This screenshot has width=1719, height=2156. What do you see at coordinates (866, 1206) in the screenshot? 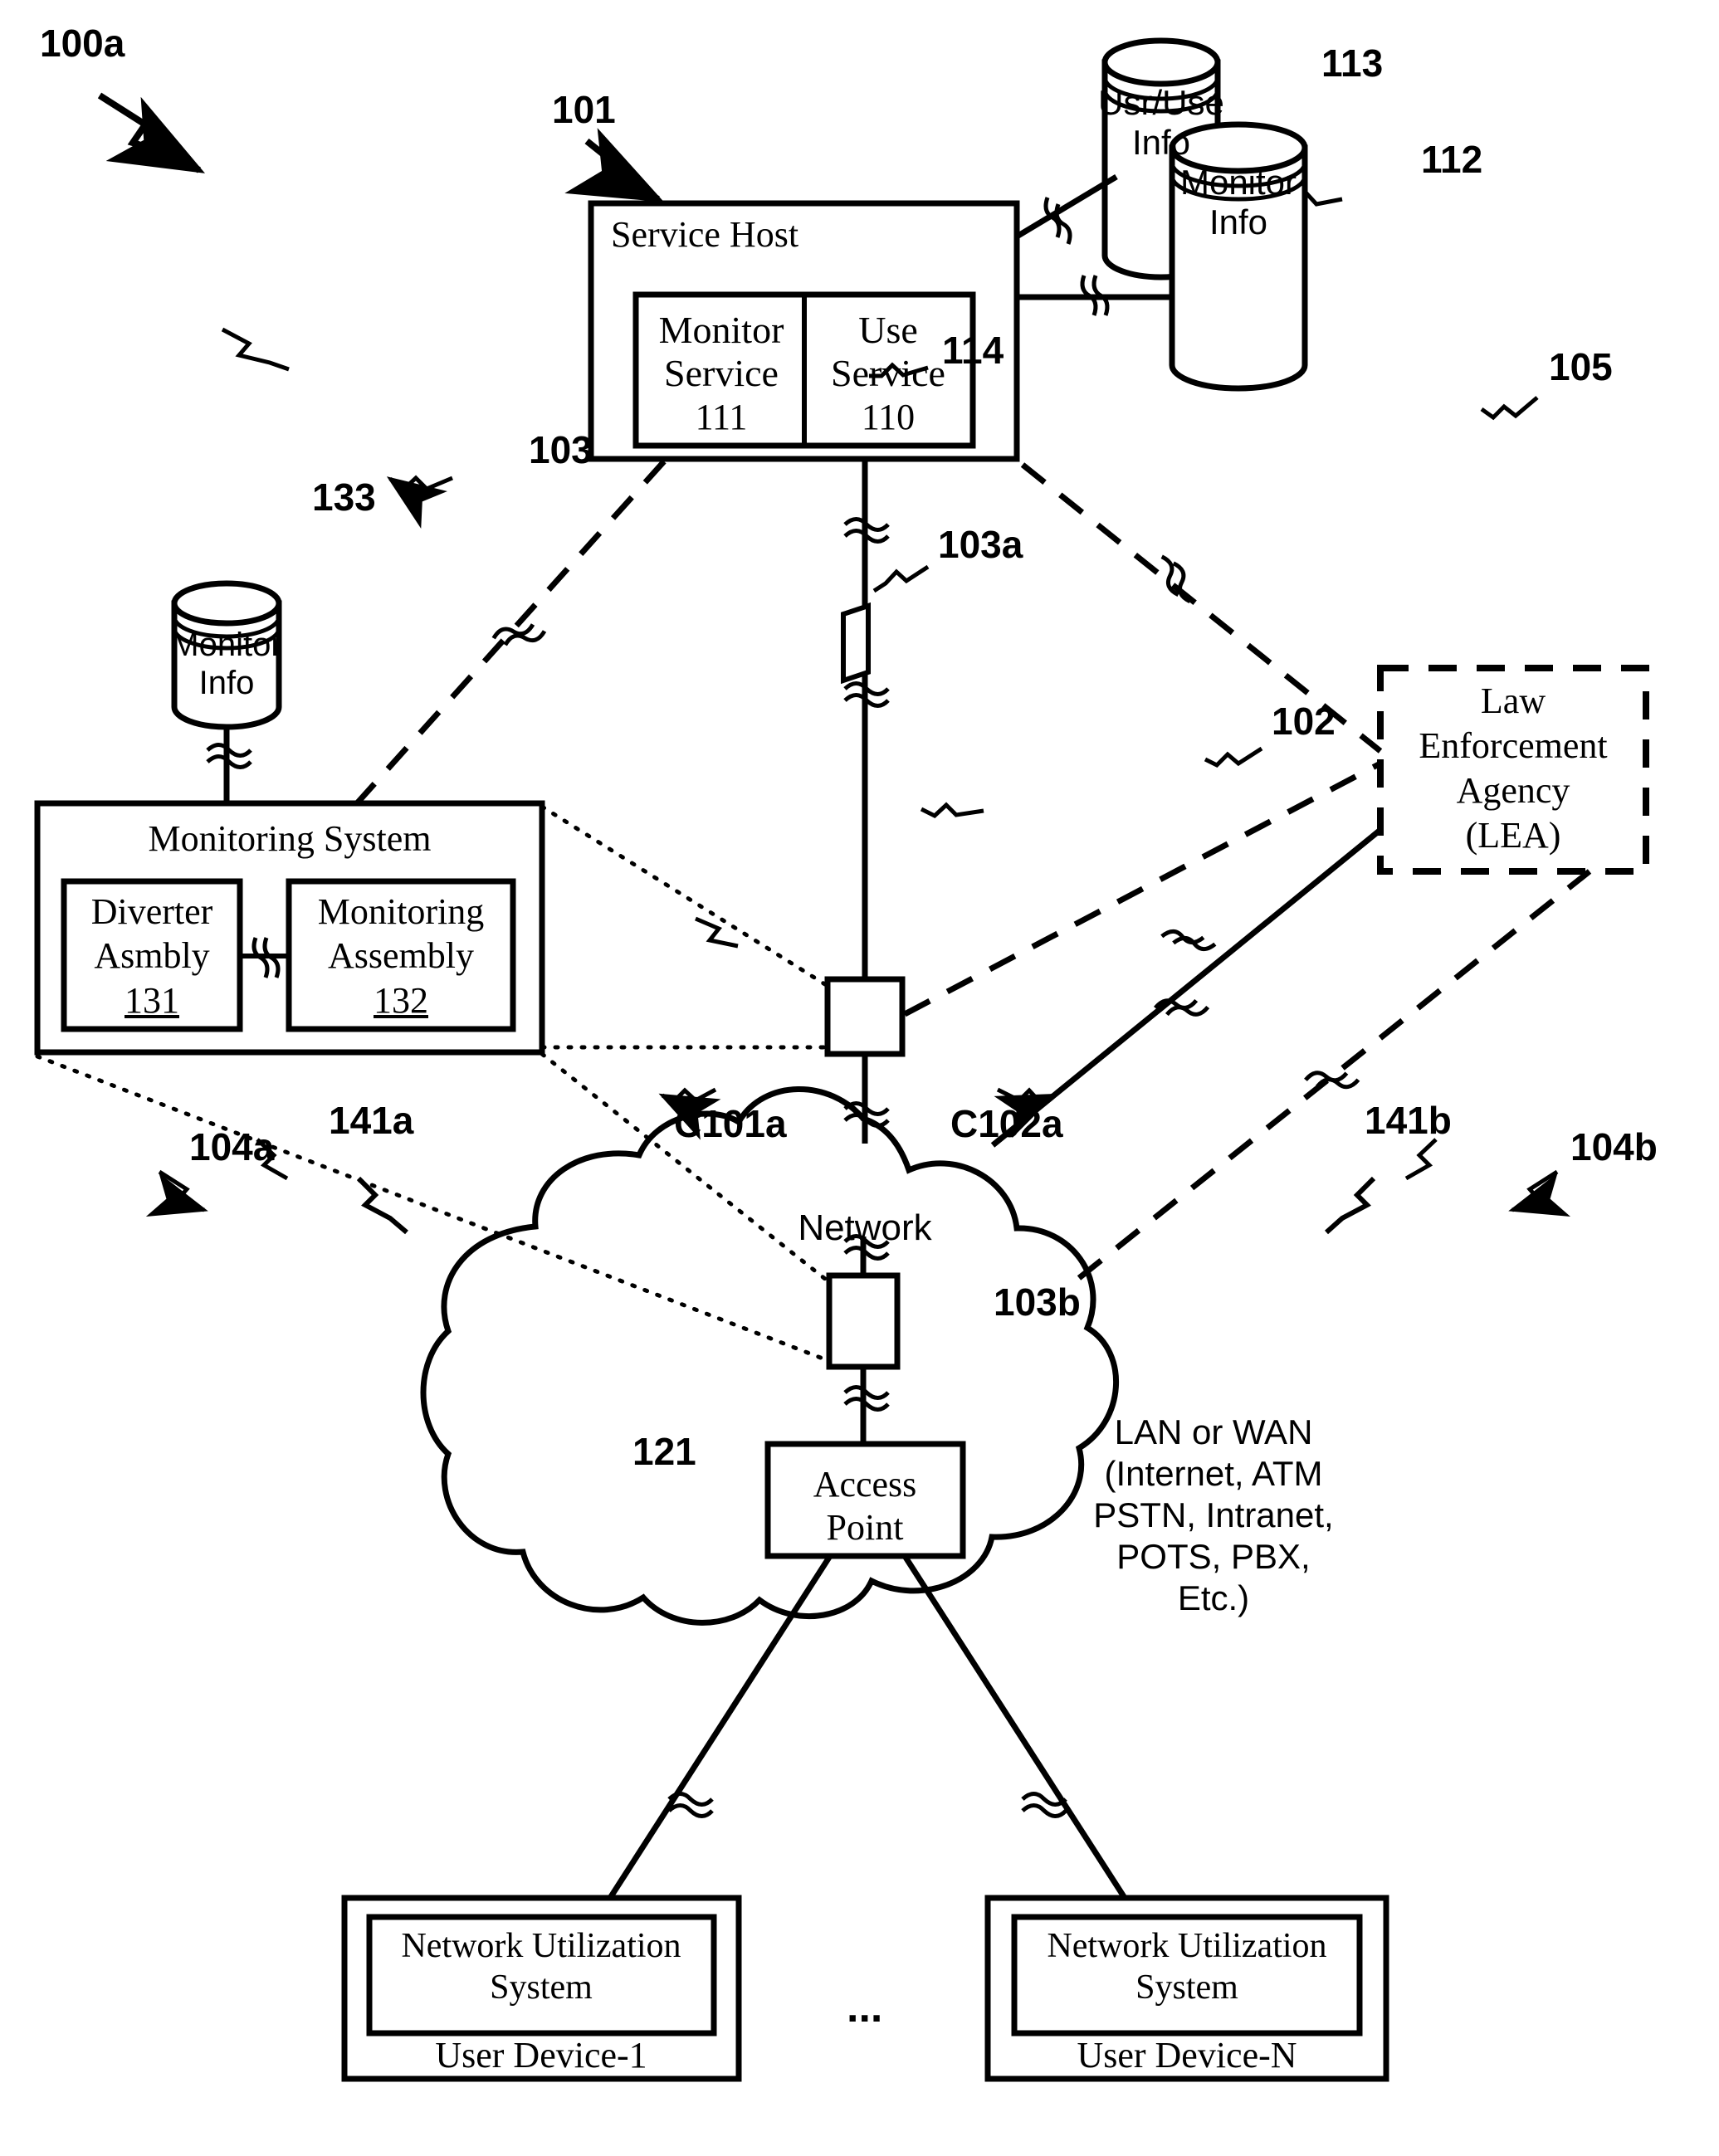
I see `device-inner-leader-lines` at bounding box center [866, 1206].